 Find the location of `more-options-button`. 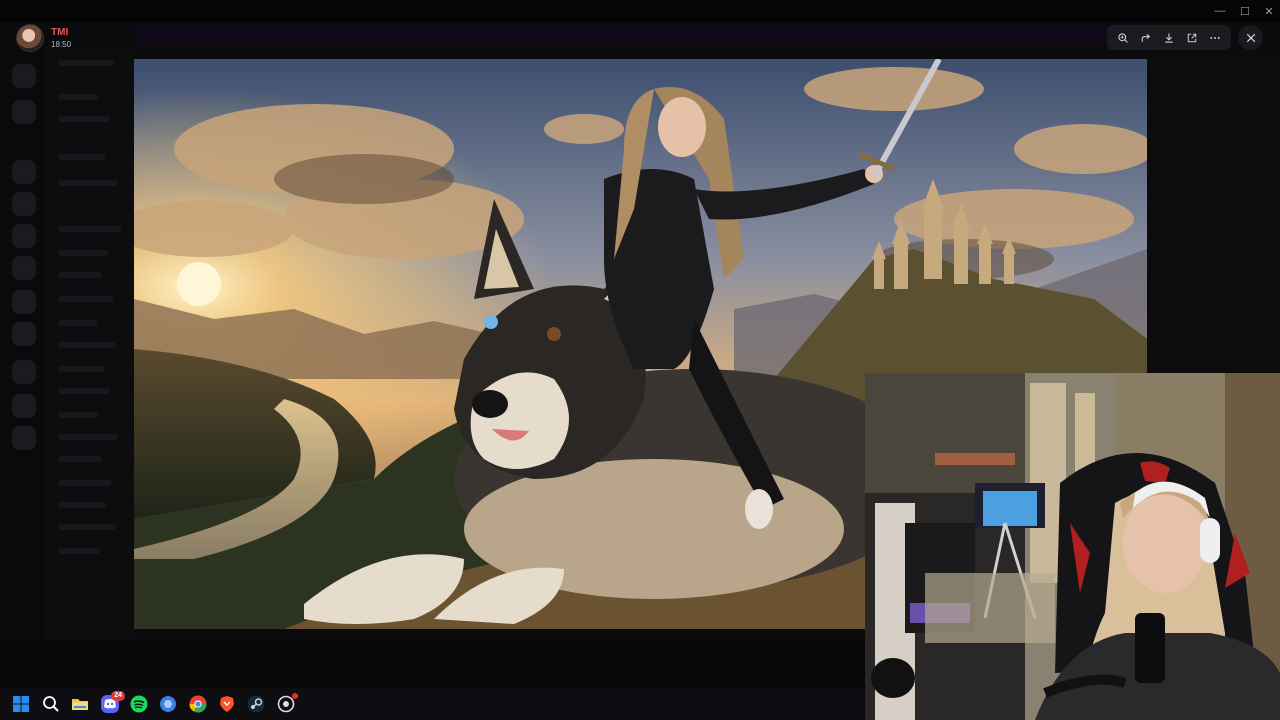

more-options-button is located at coordinates (1215, 38).